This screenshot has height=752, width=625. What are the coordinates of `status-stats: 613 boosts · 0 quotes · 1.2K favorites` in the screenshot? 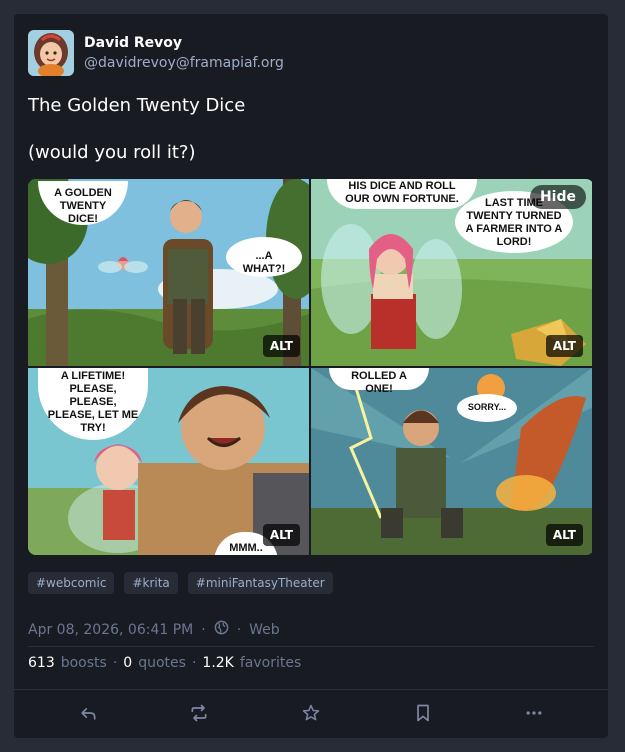 It's located at (164, 663).